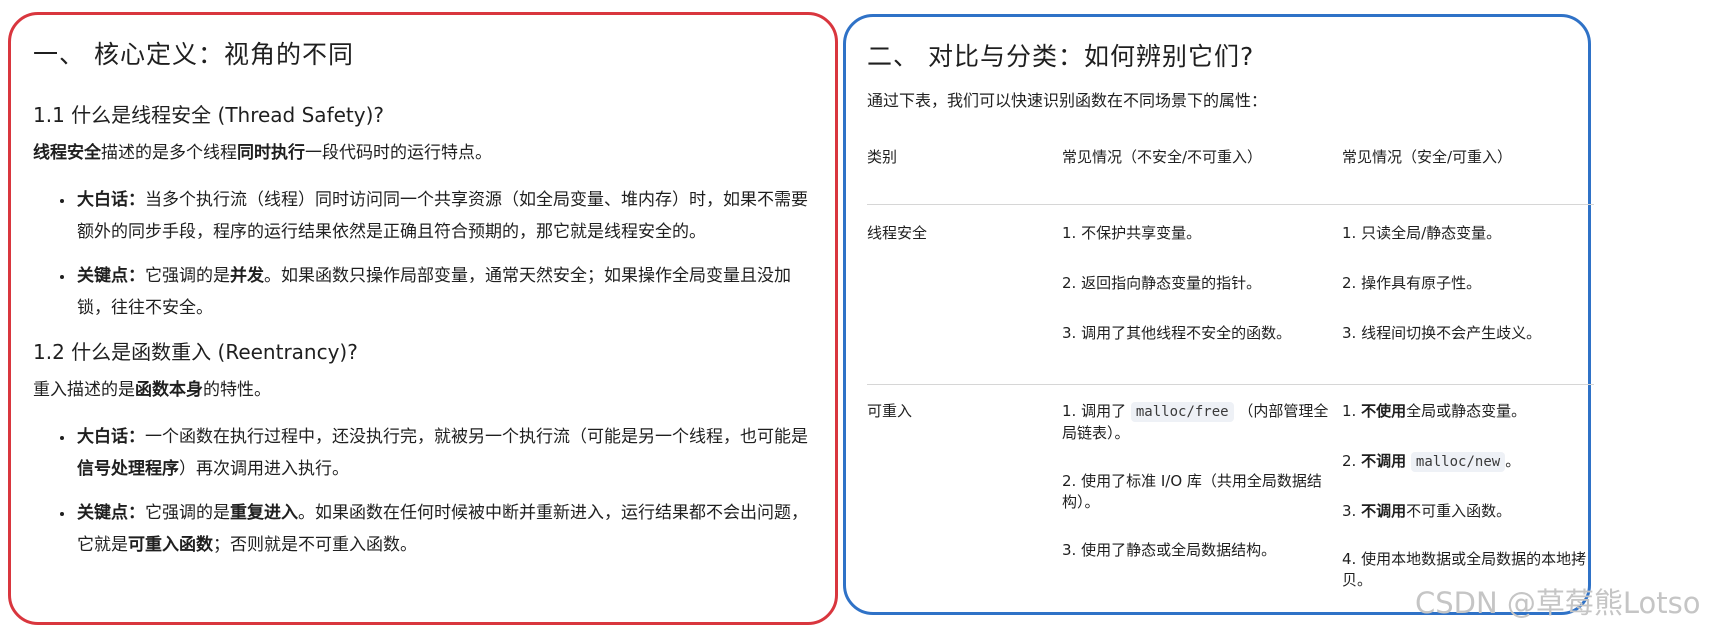 The height and width of the screenshot is (627, 1720). I want to click on text: 全局或静态变量。, so click(1466, 411).